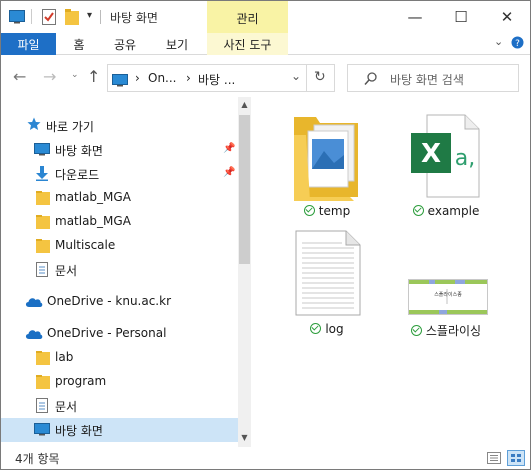 This screenshot has height=470, width=531. Describe the element at coordinates (465, 158) in the screenshot. I see `svg-text: a,` at that location.